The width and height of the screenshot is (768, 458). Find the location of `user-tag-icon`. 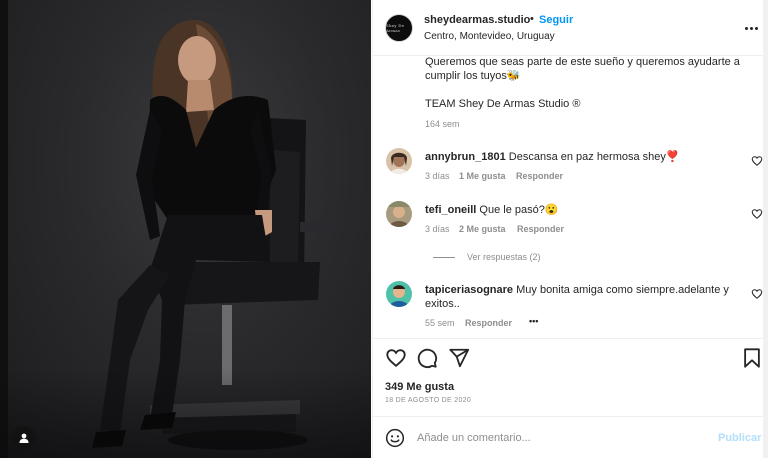

user-tag-icon is located at coordinates (24, 438).